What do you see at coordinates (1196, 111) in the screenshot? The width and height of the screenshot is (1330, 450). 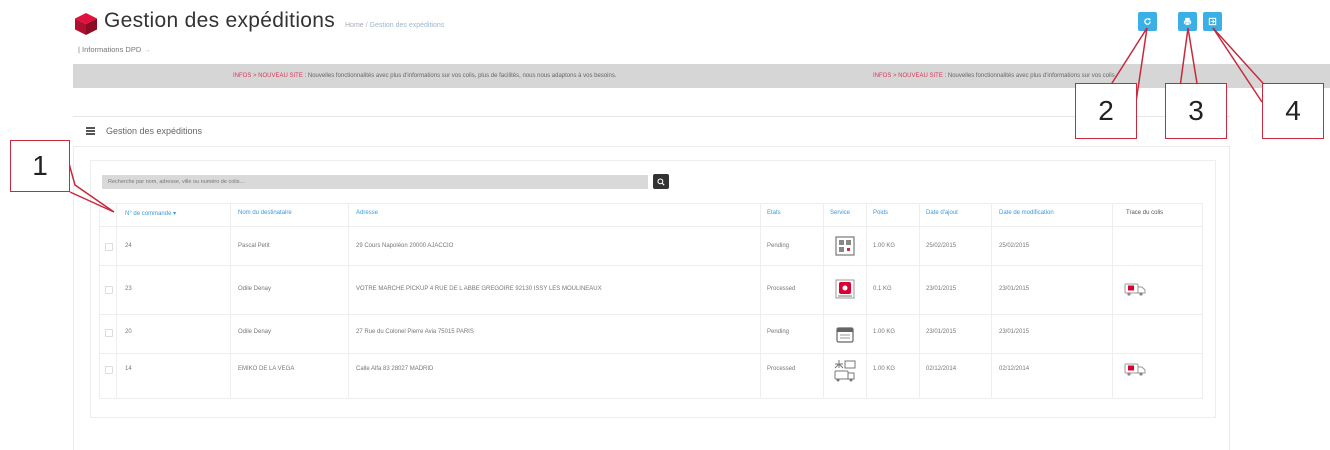 I see `callout-3: 3` at bounding box center [1196, 111].